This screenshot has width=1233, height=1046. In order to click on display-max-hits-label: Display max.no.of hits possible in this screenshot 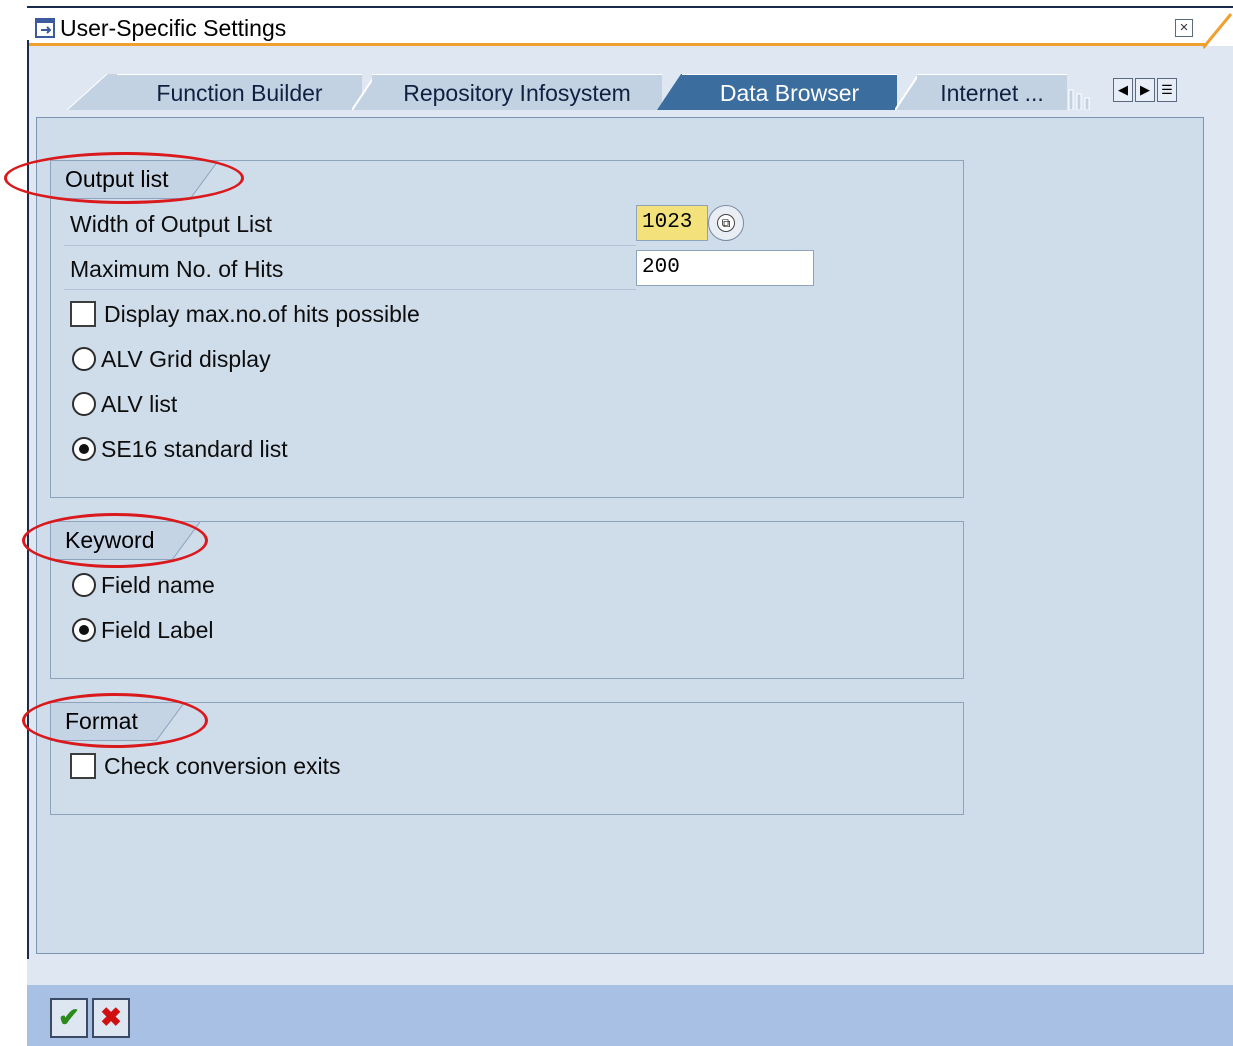, I will do `click(262, 314)`.